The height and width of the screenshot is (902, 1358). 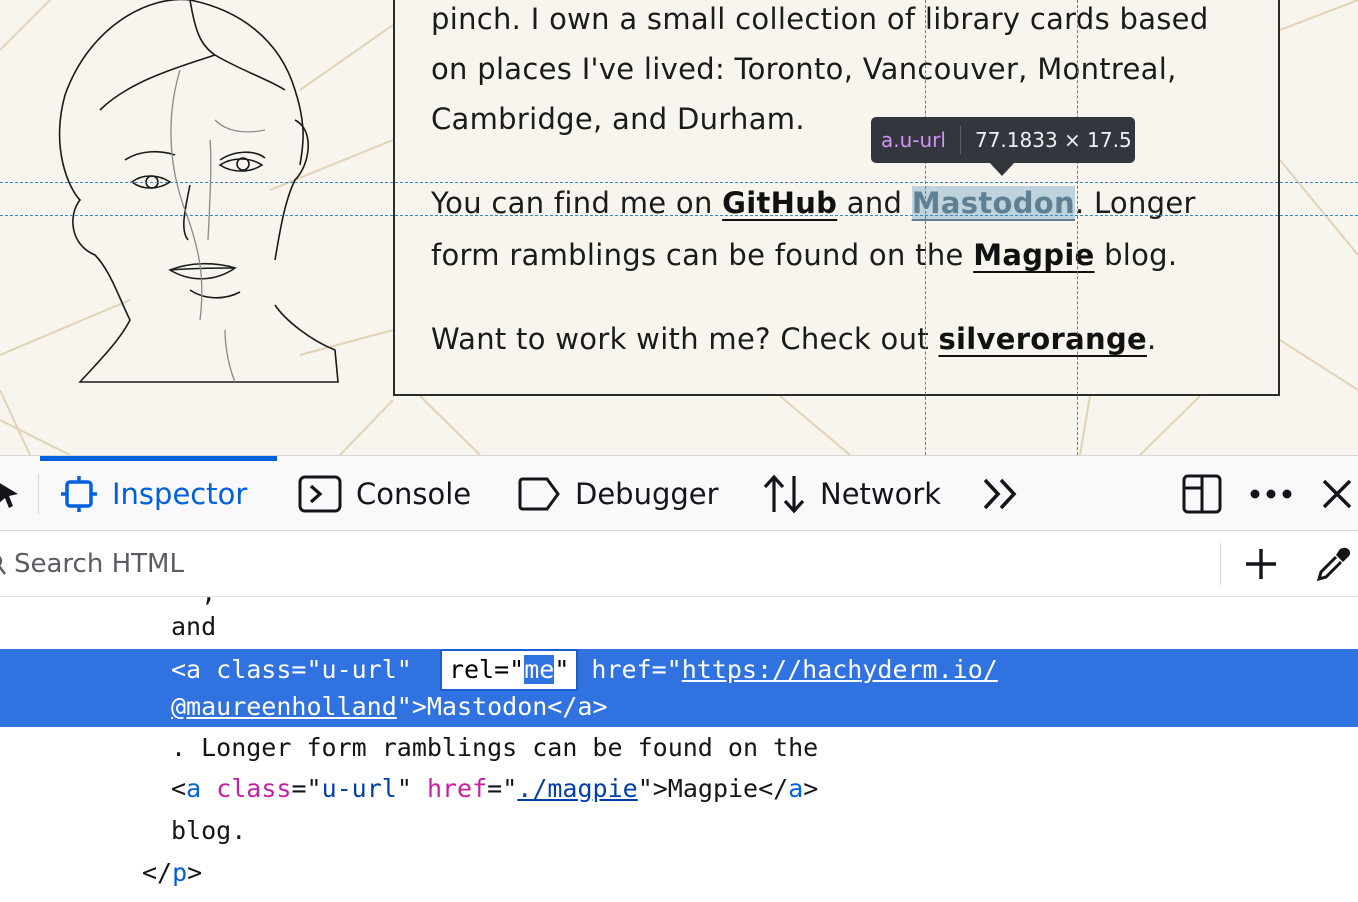 What do you see at coordinates (180, 872) in the screenshot?
I see `markup-tag-name: p` at bounding box center [180, 872].